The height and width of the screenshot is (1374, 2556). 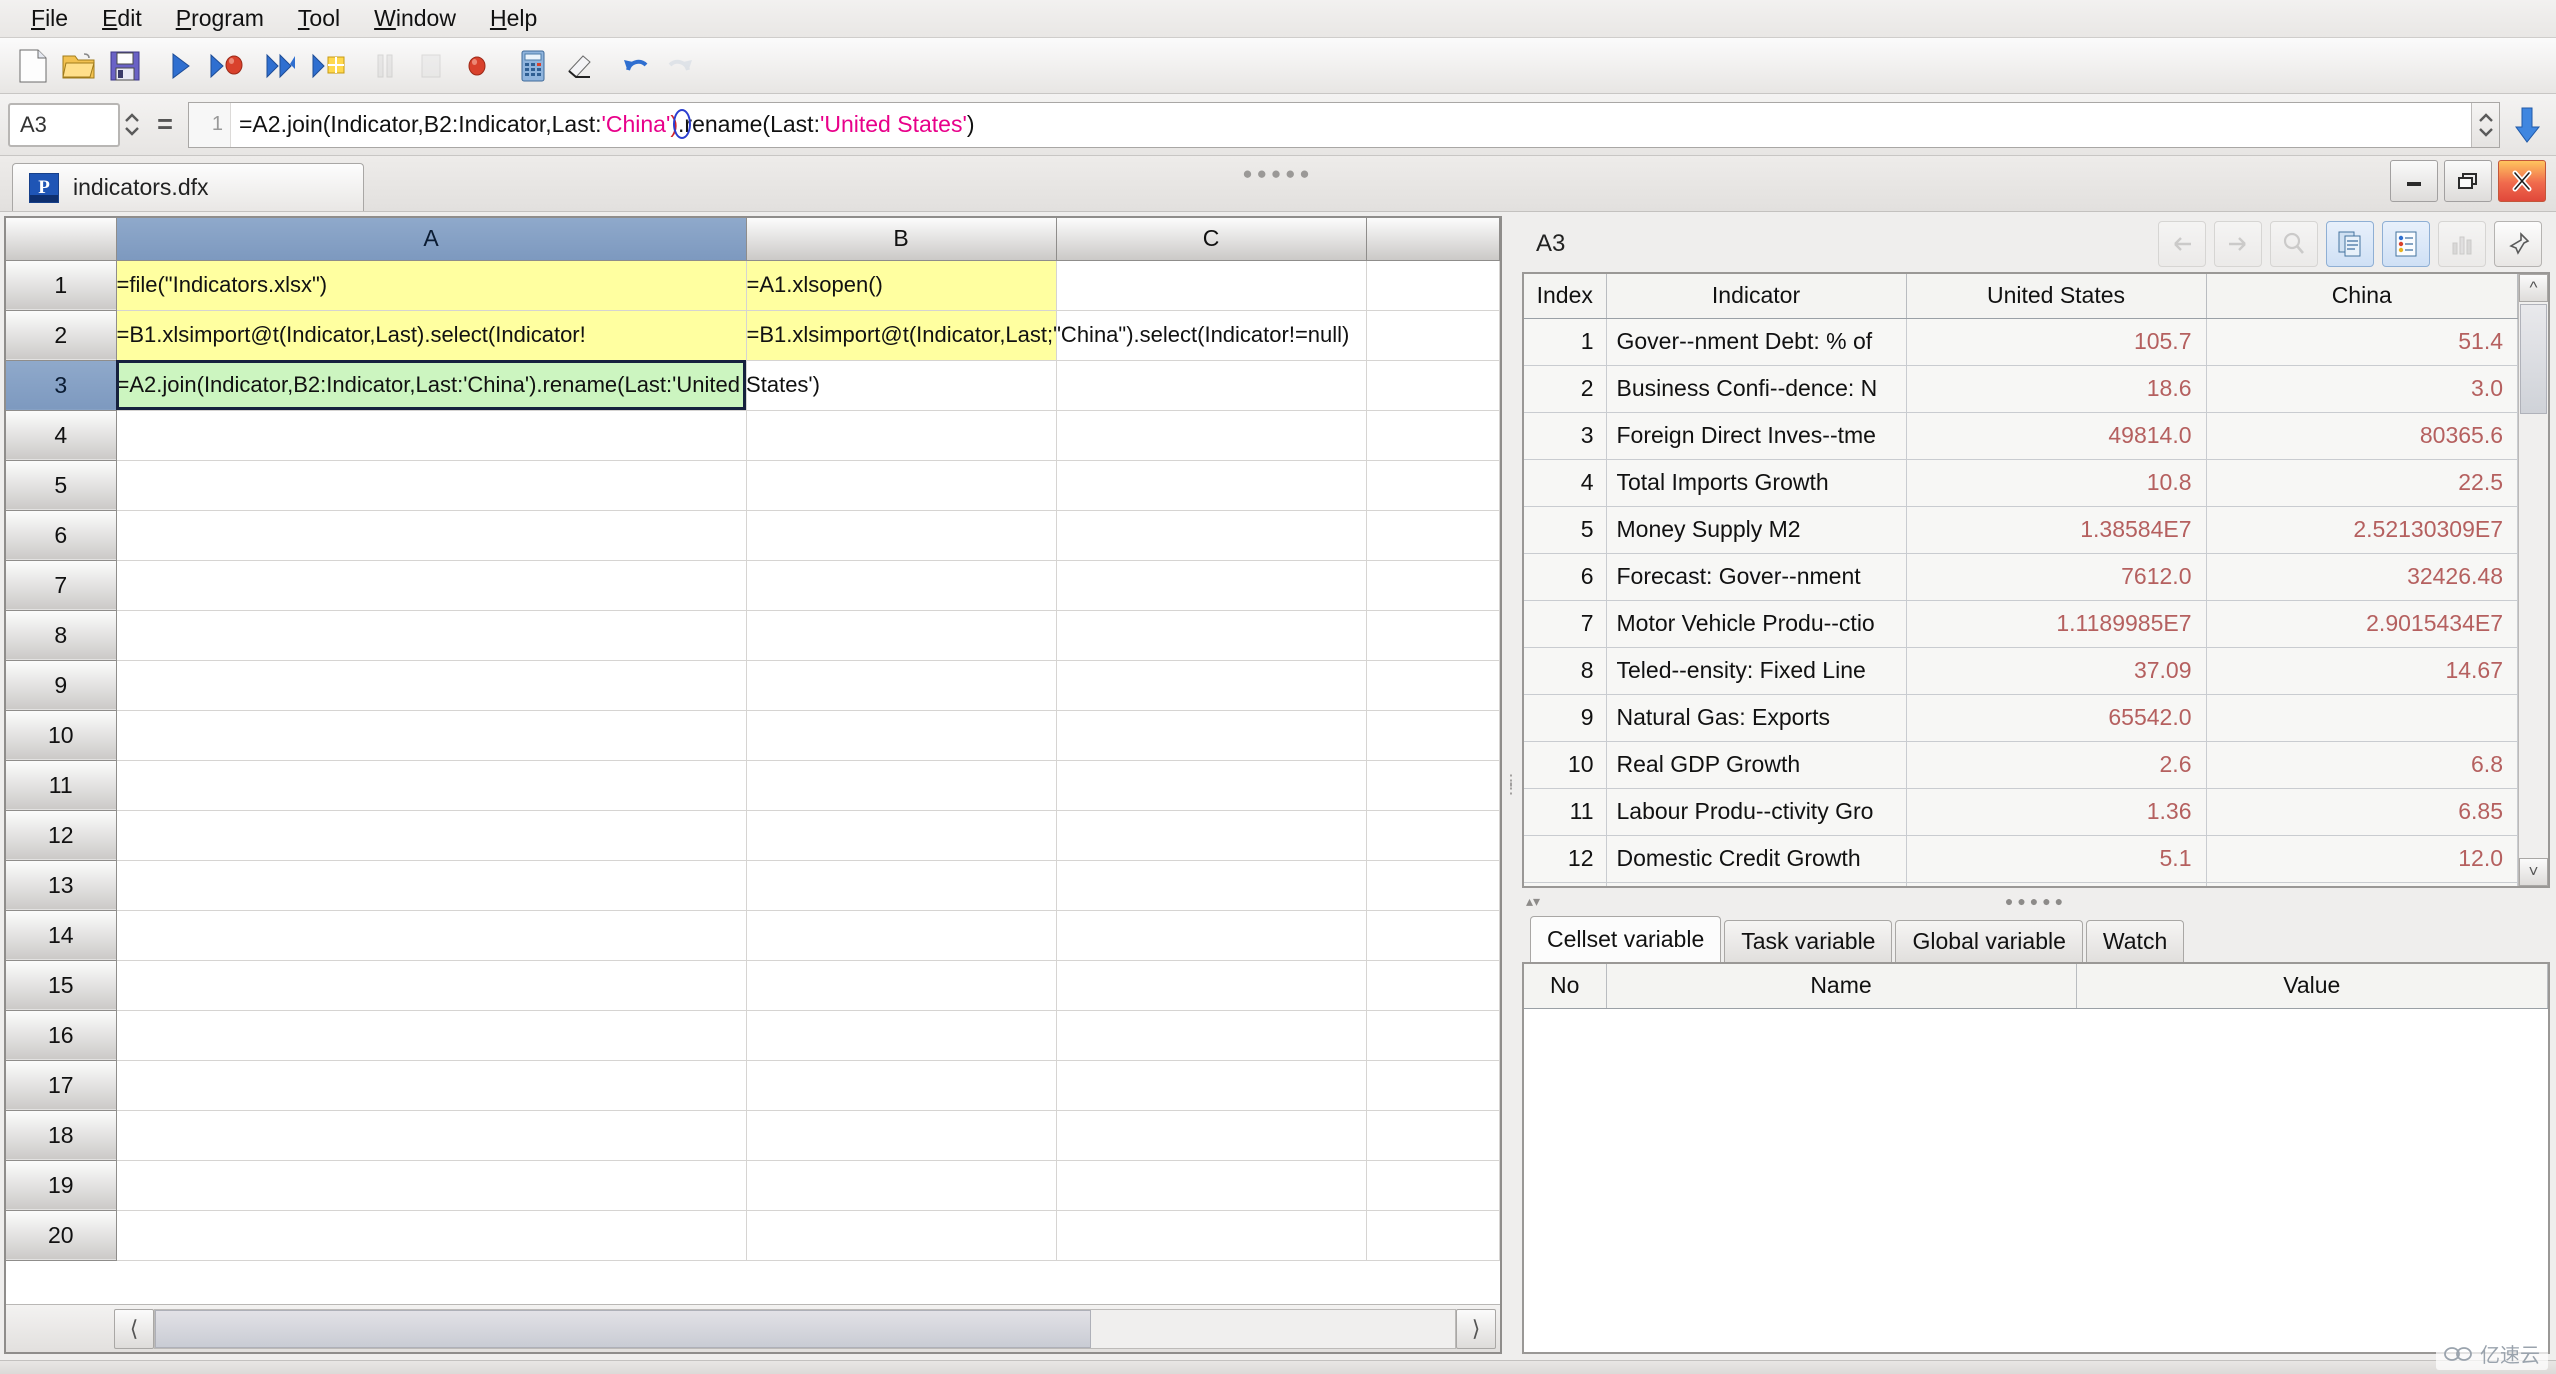 What do you see at coordinates (33, 66) in the screenshot?
I see `new-file-icon` at bounding box center [33, 66].